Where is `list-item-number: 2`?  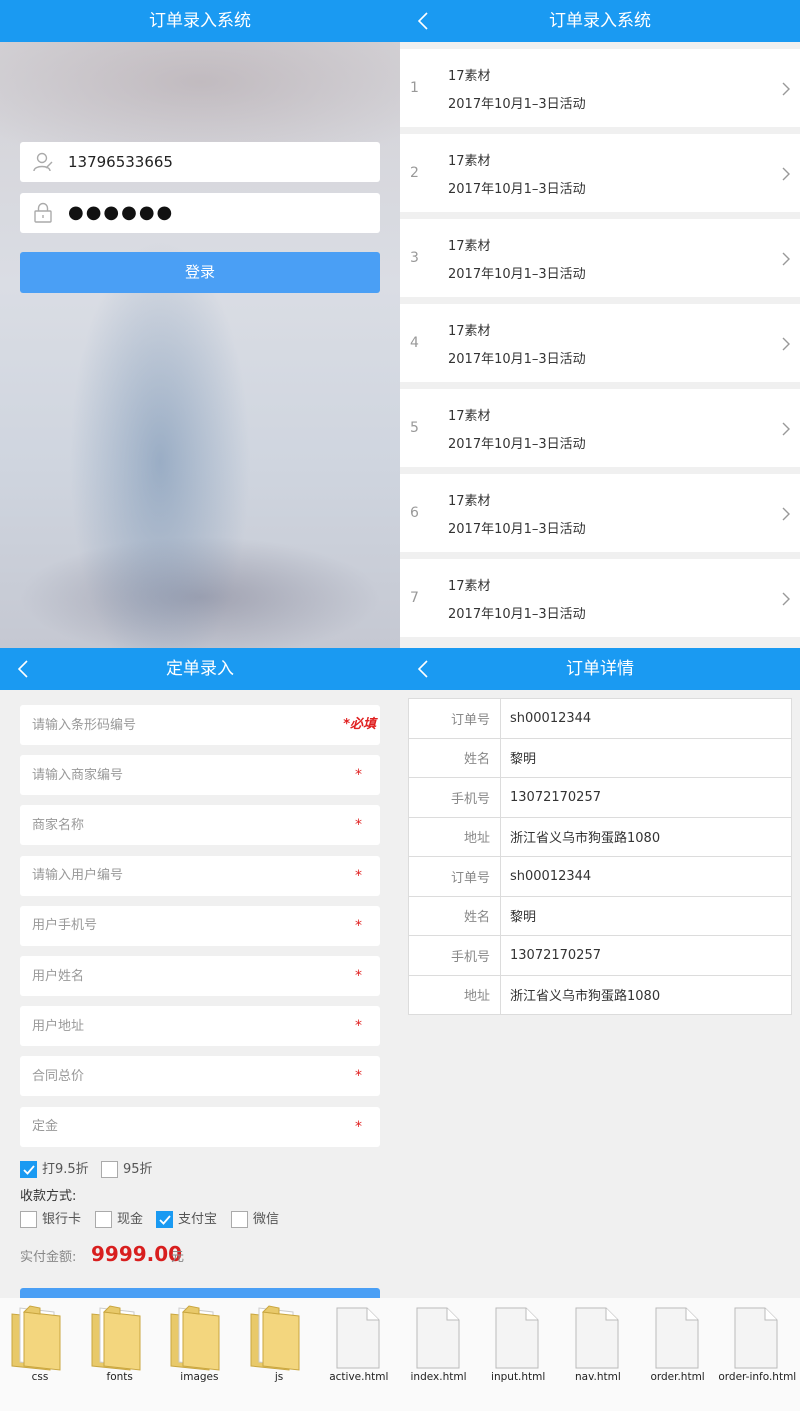 list-item-number: 2 is located at coordinates (414, 173).